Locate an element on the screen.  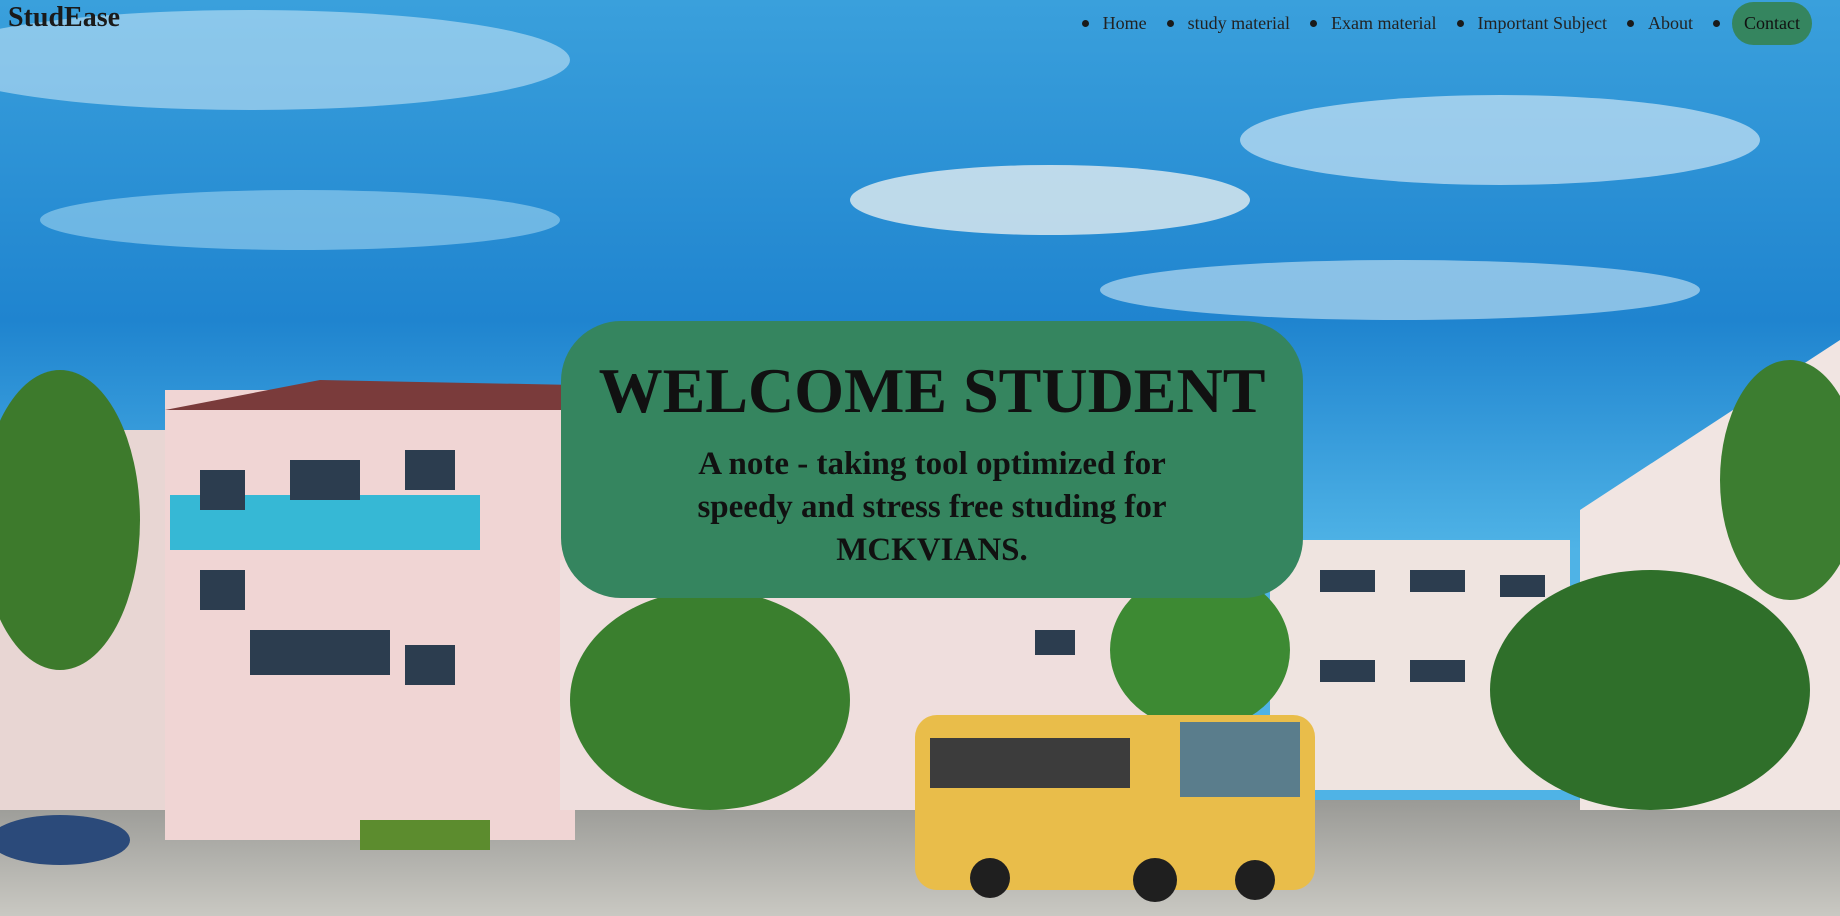
nav-item-home: Home is located at coordinates (1115, 23).